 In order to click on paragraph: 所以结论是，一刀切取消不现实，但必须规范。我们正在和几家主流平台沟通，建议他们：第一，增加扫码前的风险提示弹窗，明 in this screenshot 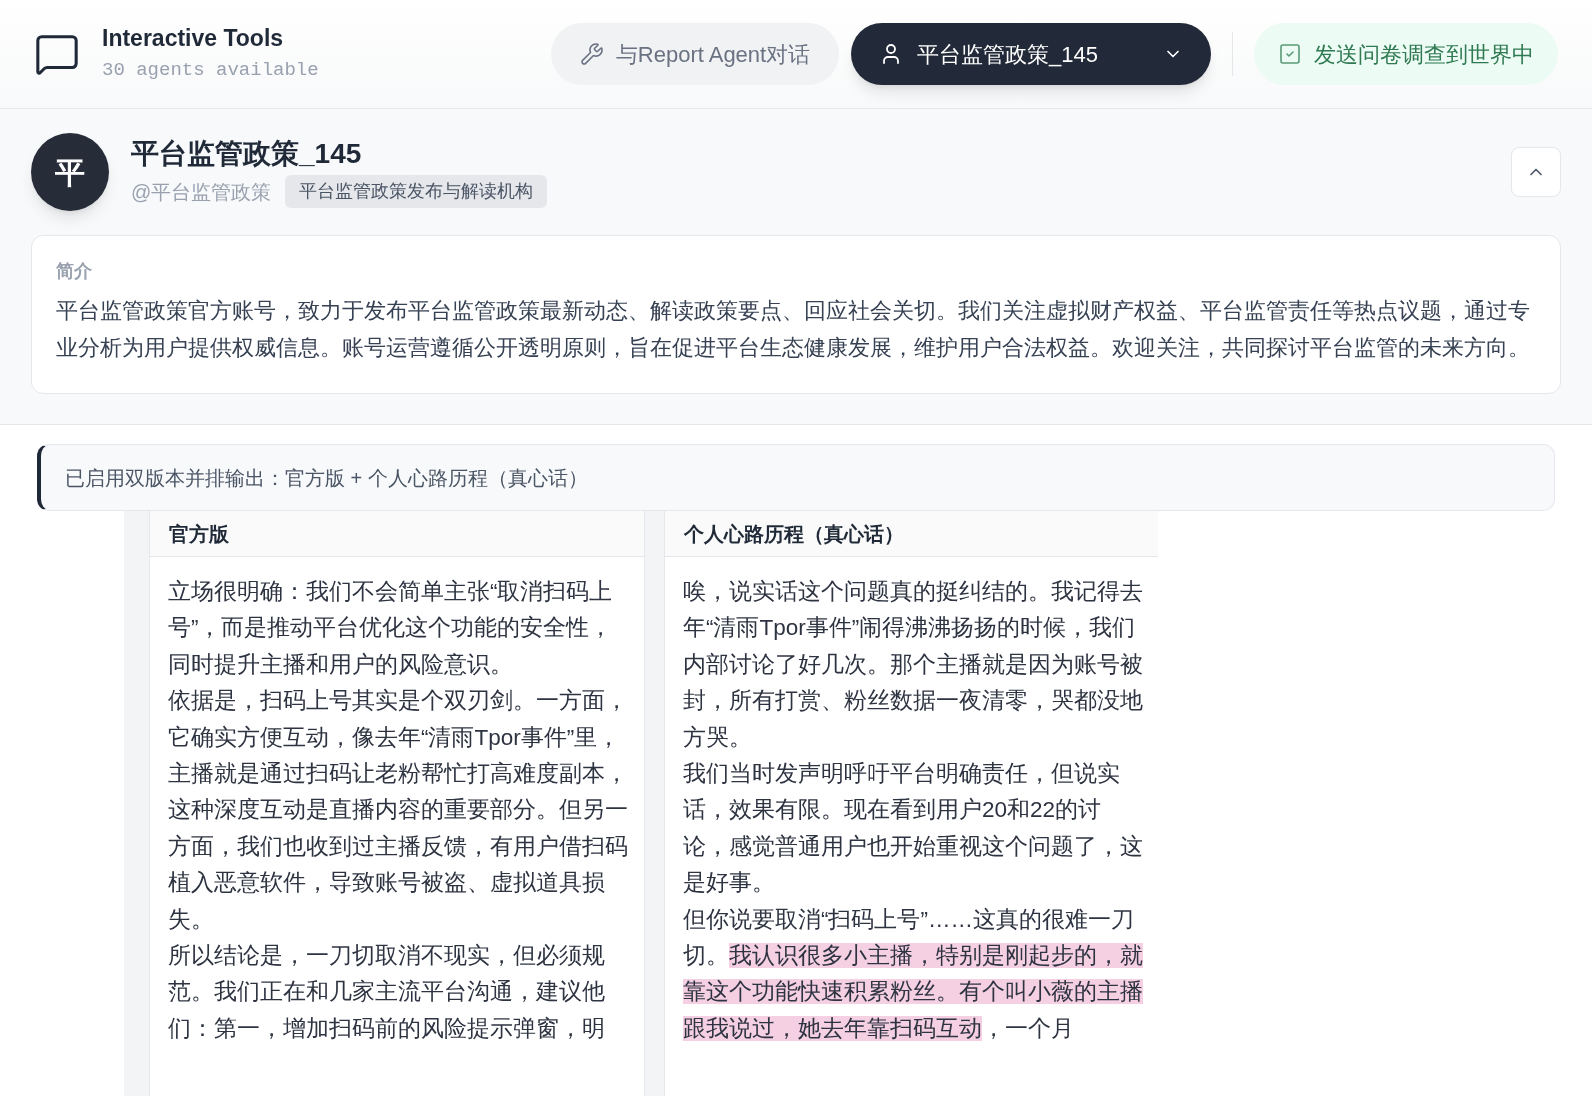, I will do `click(387, 992)`.